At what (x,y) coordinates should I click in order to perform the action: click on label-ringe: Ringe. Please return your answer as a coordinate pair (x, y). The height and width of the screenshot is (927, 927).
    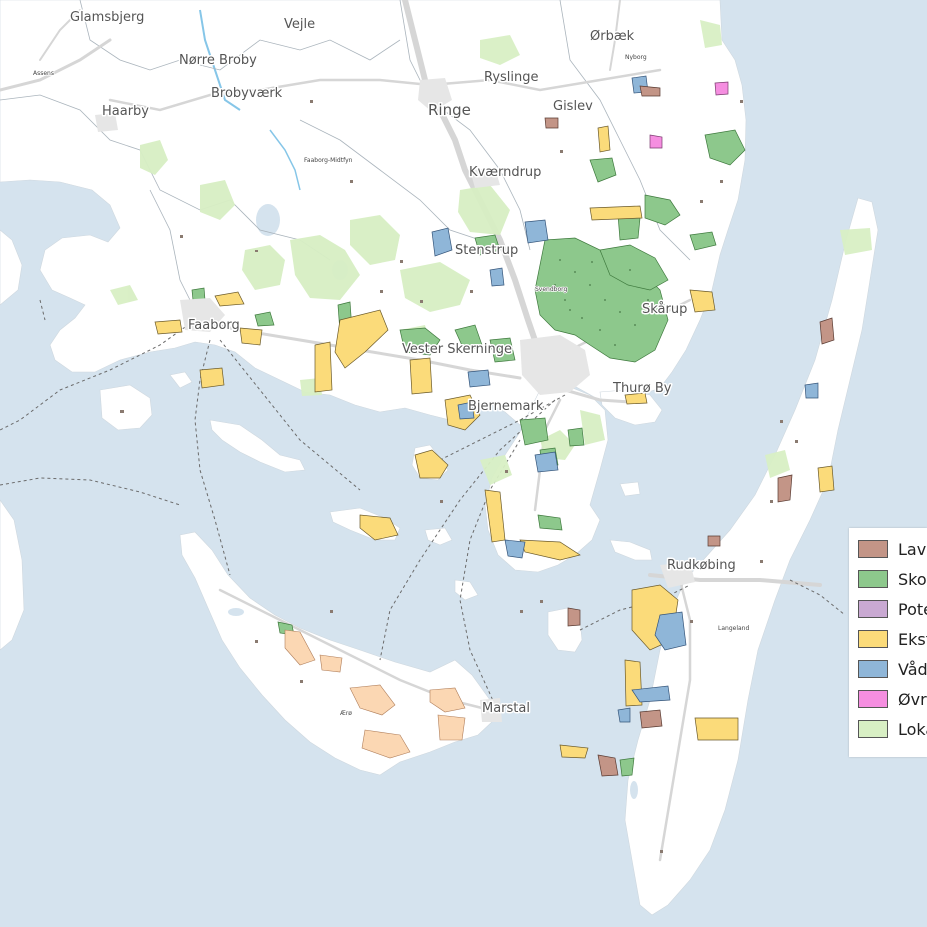
    Looking at the image, I should click on (449, 110).